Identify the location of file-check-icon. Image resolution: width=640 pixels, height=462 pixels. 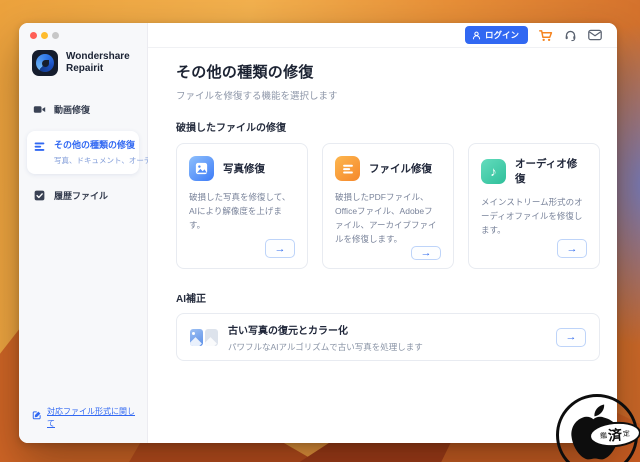
(39, 195).